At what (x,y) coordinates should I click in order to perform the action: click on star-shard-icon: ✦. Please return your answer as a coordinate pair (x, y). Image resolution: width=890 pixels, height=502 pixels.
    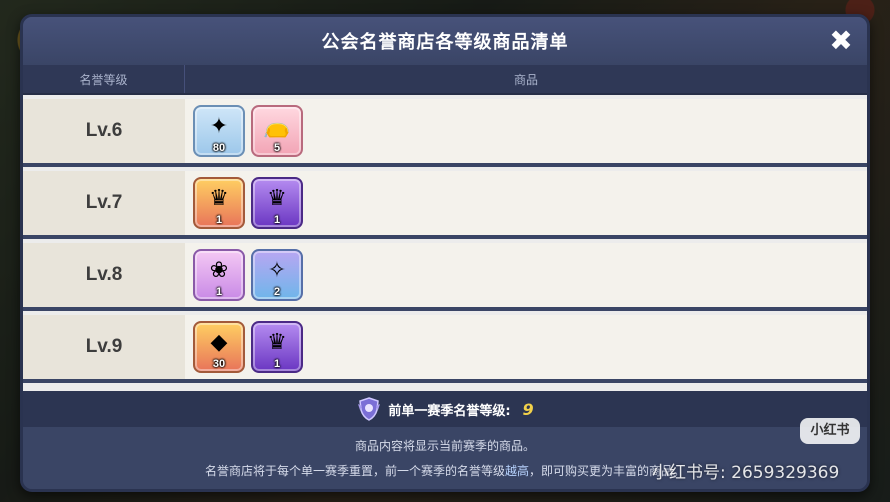
    Looking at the image, I should click on (219, 126).